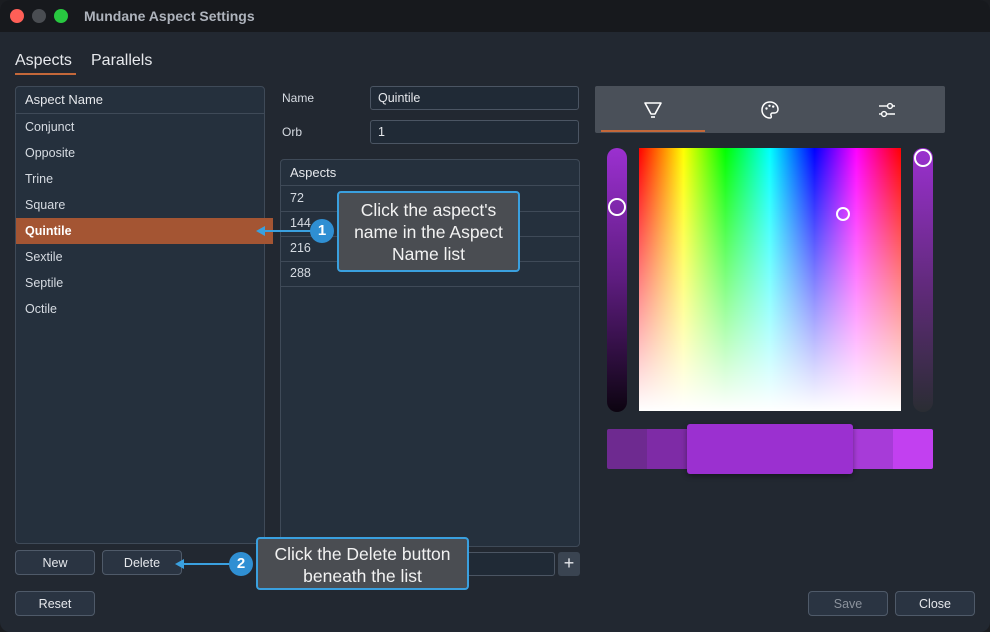  I want to click on tab-color-wheel, so click(653, 109).